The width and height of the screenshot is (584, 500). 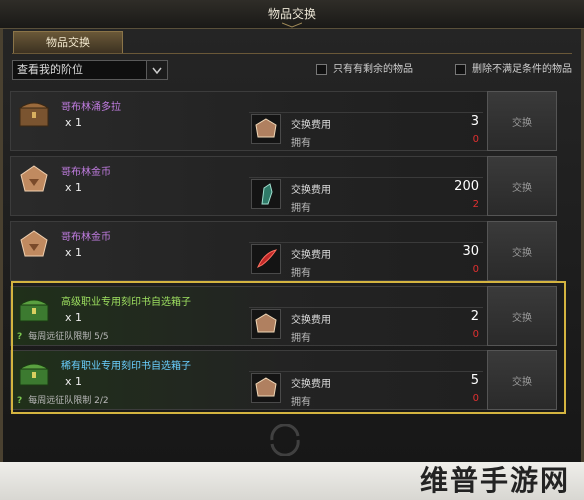 I want to click on cost-value: 30, so click(x=470, y=251).